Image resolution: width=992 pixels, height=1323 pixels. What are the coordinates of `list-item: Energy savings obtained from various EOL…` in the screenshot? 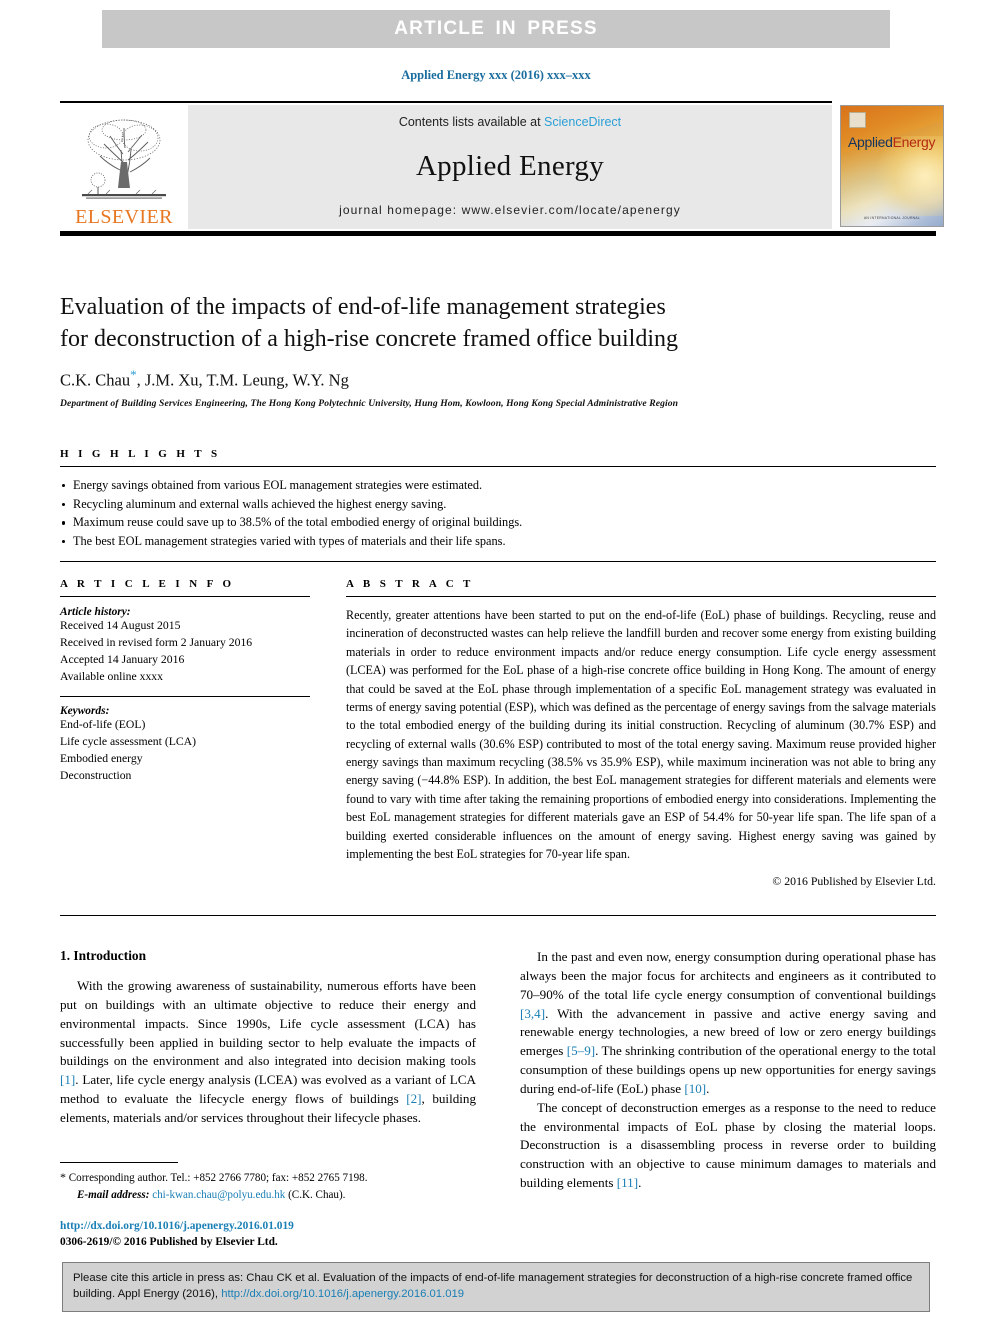 It's located at (498, 485).